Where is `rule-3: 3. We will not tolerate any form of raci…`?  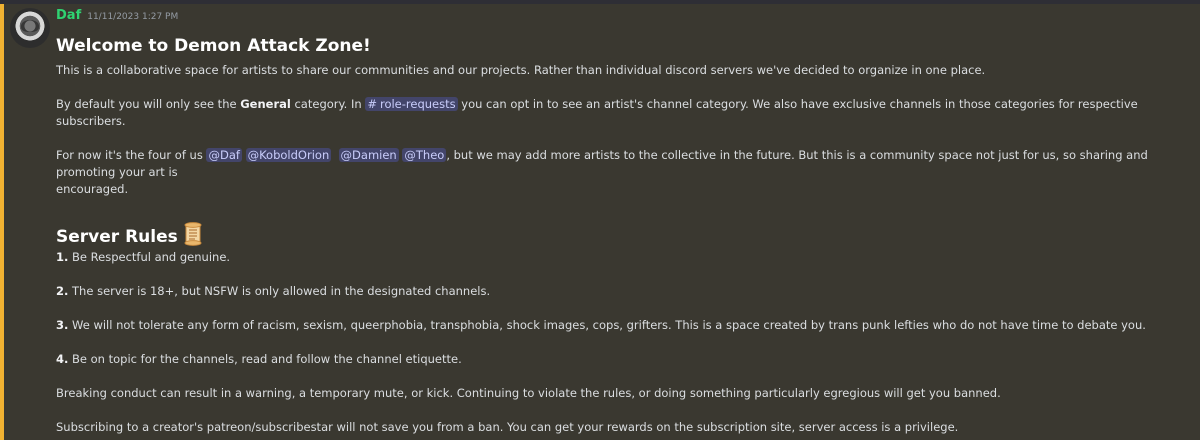 rule-3: 3. We will not tolerate any form of raci… is located at coordinates (623, 325).